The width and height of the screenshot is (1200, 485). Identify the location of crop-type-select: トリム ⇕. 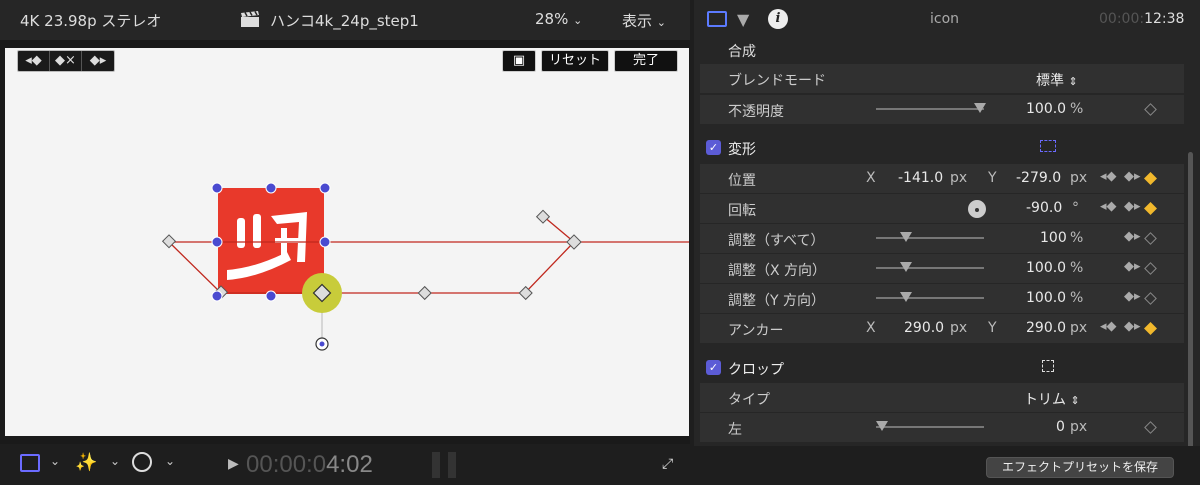
(1052, 399).